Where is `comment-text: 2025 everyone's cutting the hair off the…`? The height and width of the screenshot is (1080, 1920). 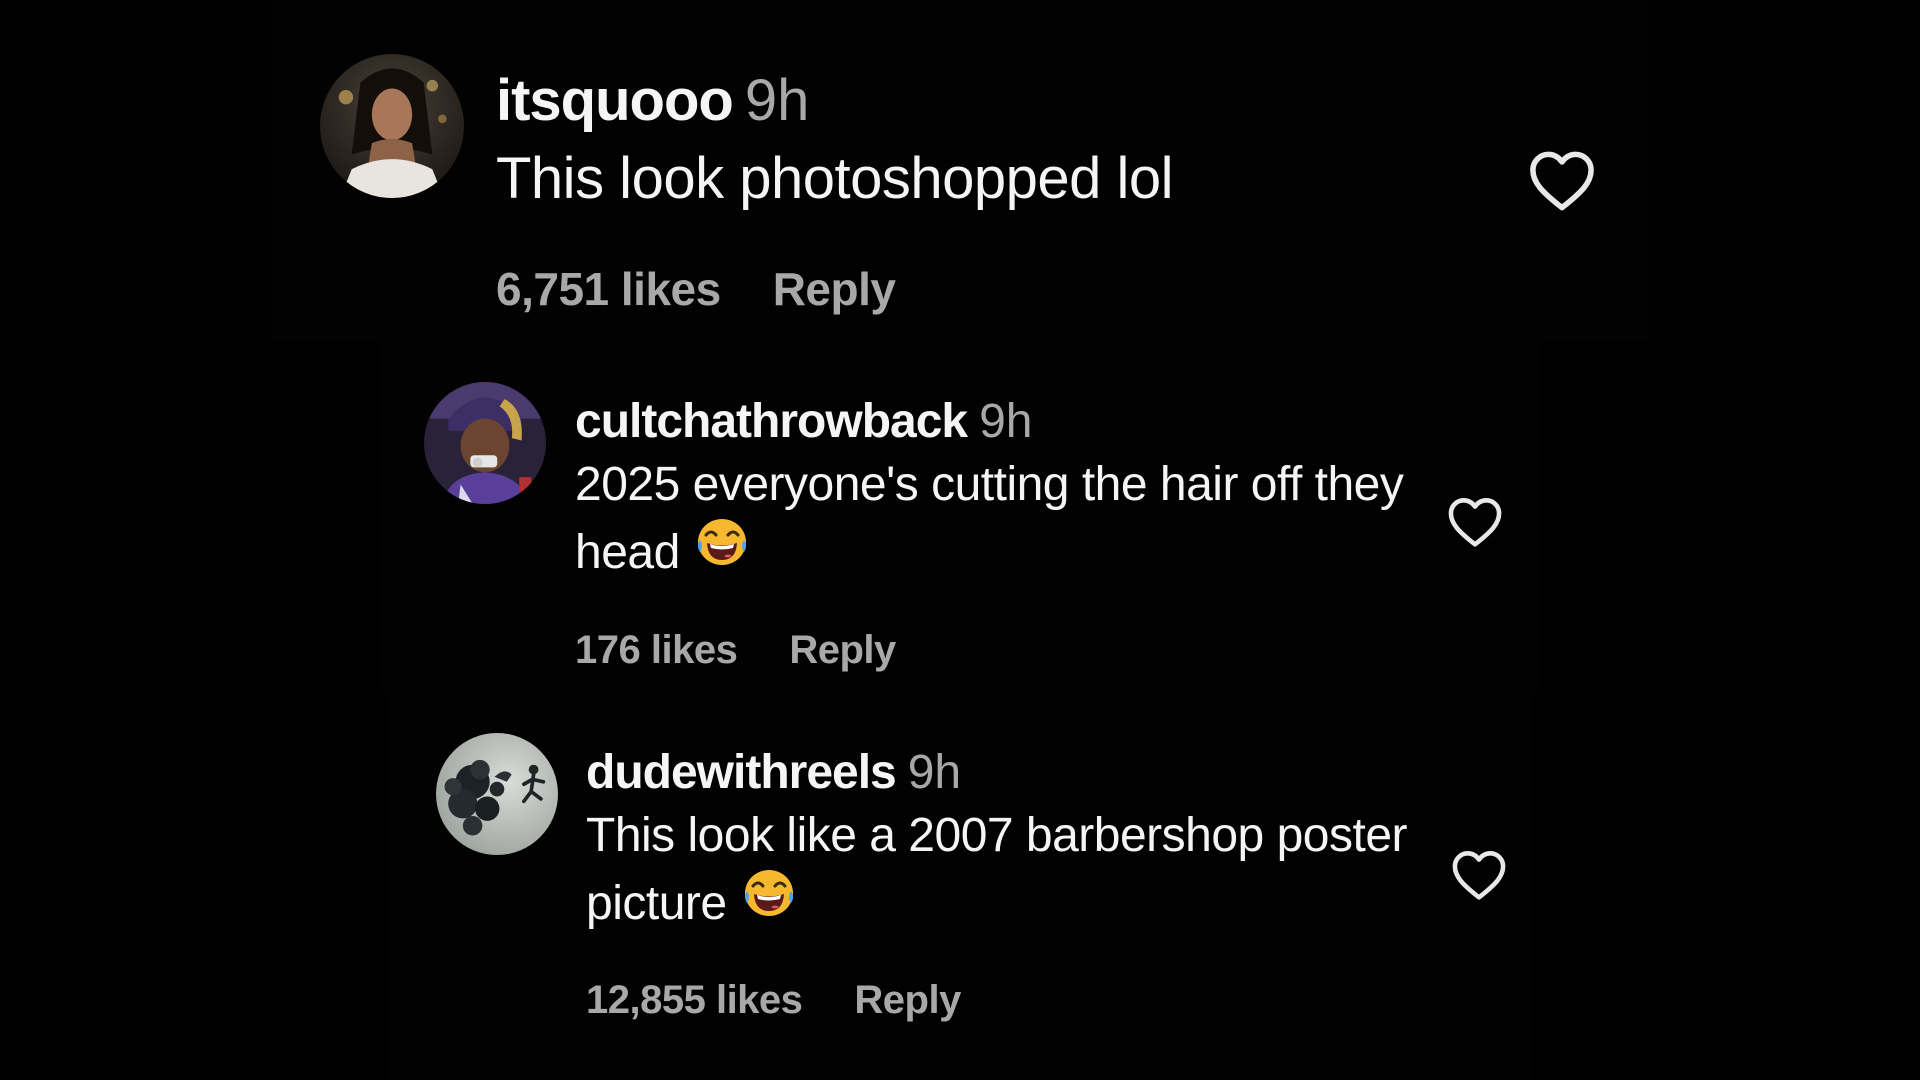 comment-text: 2025 everyone's cutting the hair off the… is located at coordinates (1015, 521).